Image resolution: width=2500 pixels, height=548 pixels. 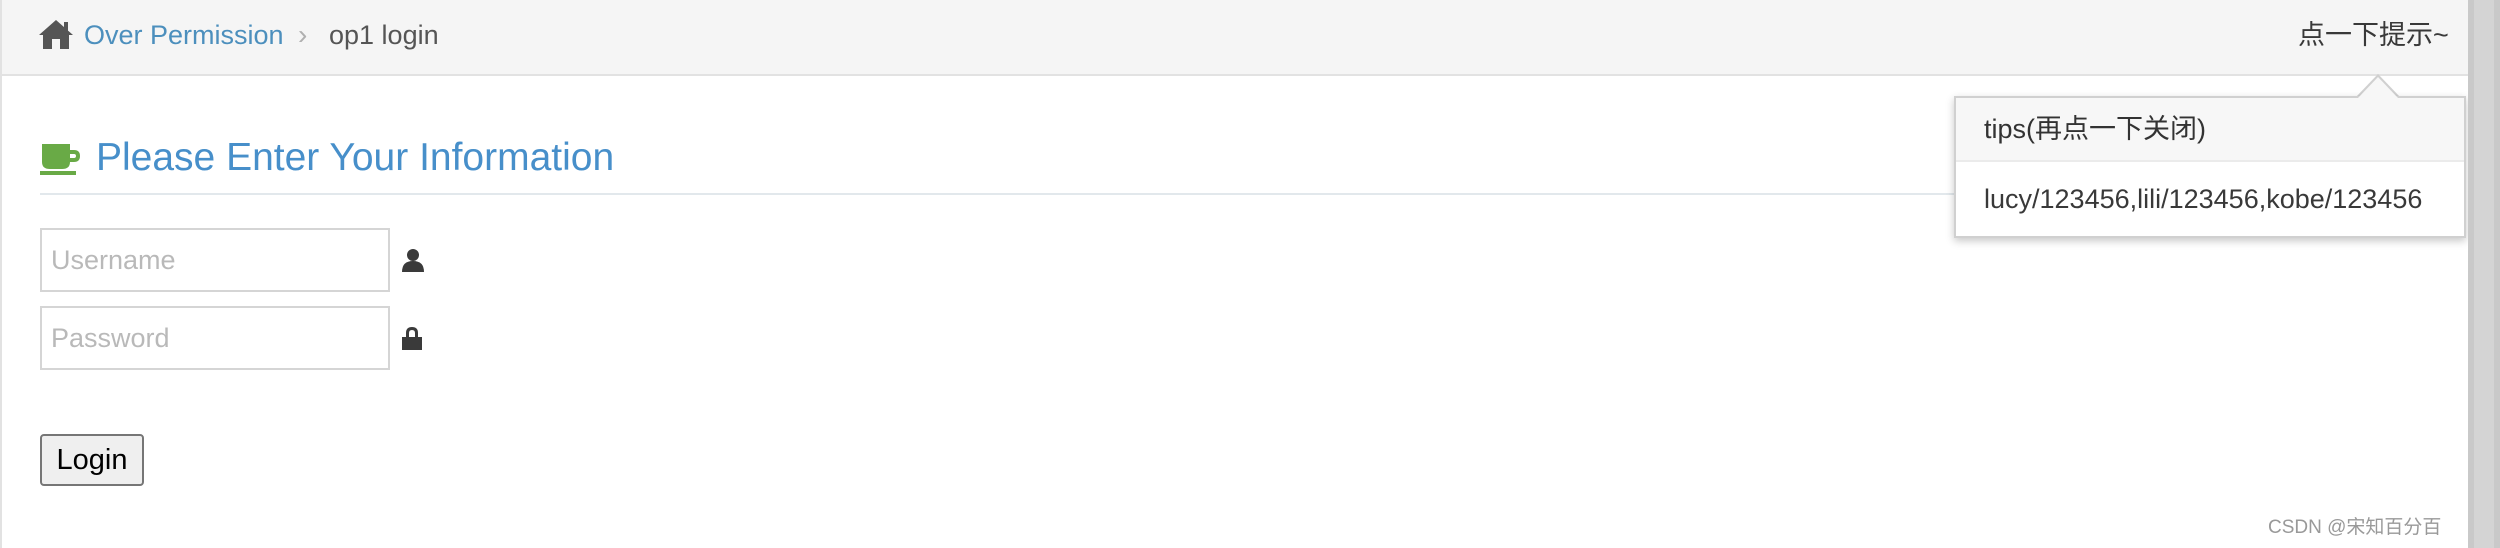 What do you see at coordinates (2210, 130) in the screenshot?
I see `popover-title: tips(再点一下关闭)` at bounding box center [2210, 130].